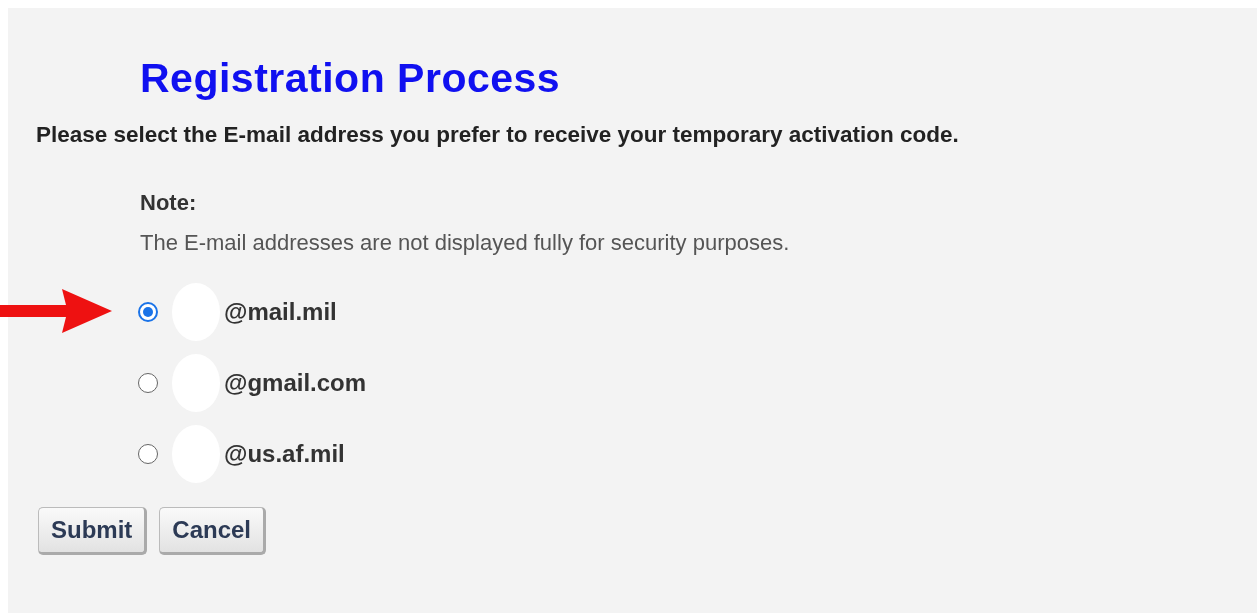 This screenshot has height=613, width=1257. Describe the element at coordinates (284, 453) in the screenshot. I see `email-option: @us.af.mil` at that location.